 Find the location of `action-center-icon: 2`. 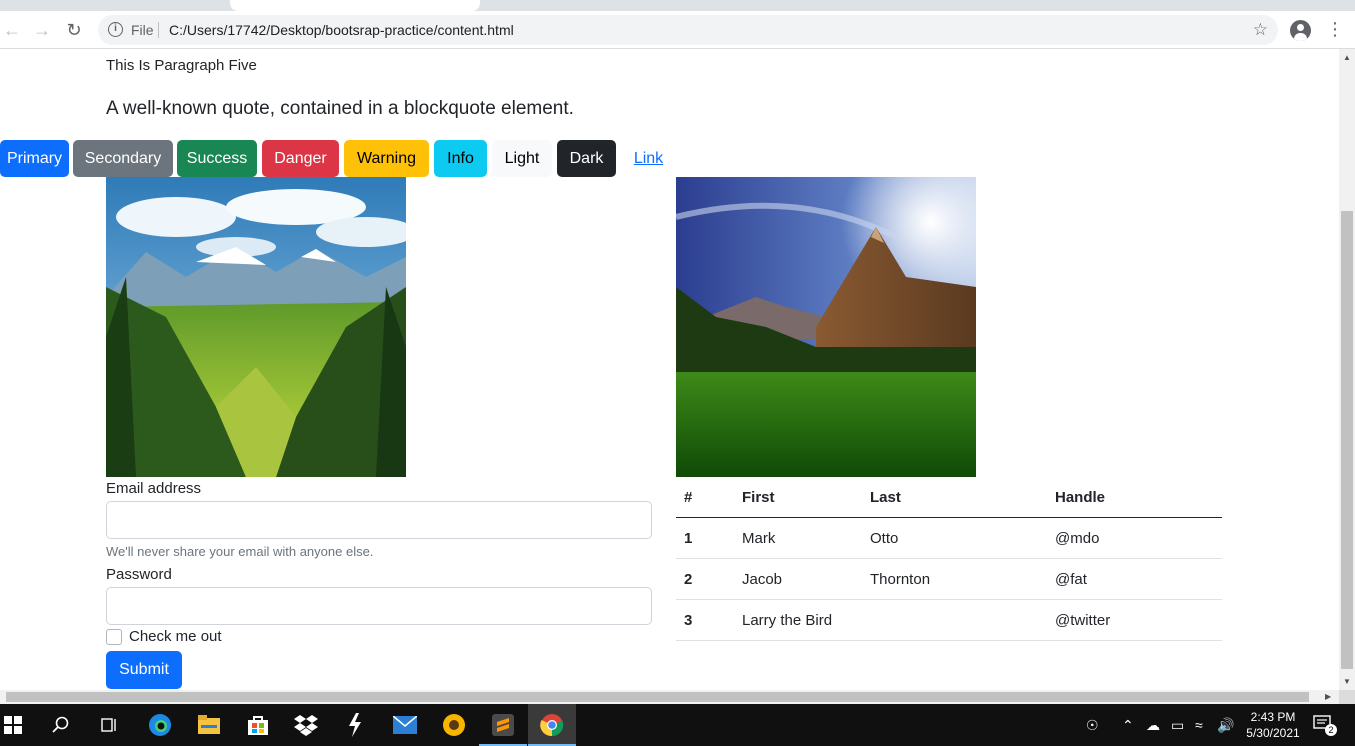

action-center-icon: 2 is located at coordinates (1325, 725).